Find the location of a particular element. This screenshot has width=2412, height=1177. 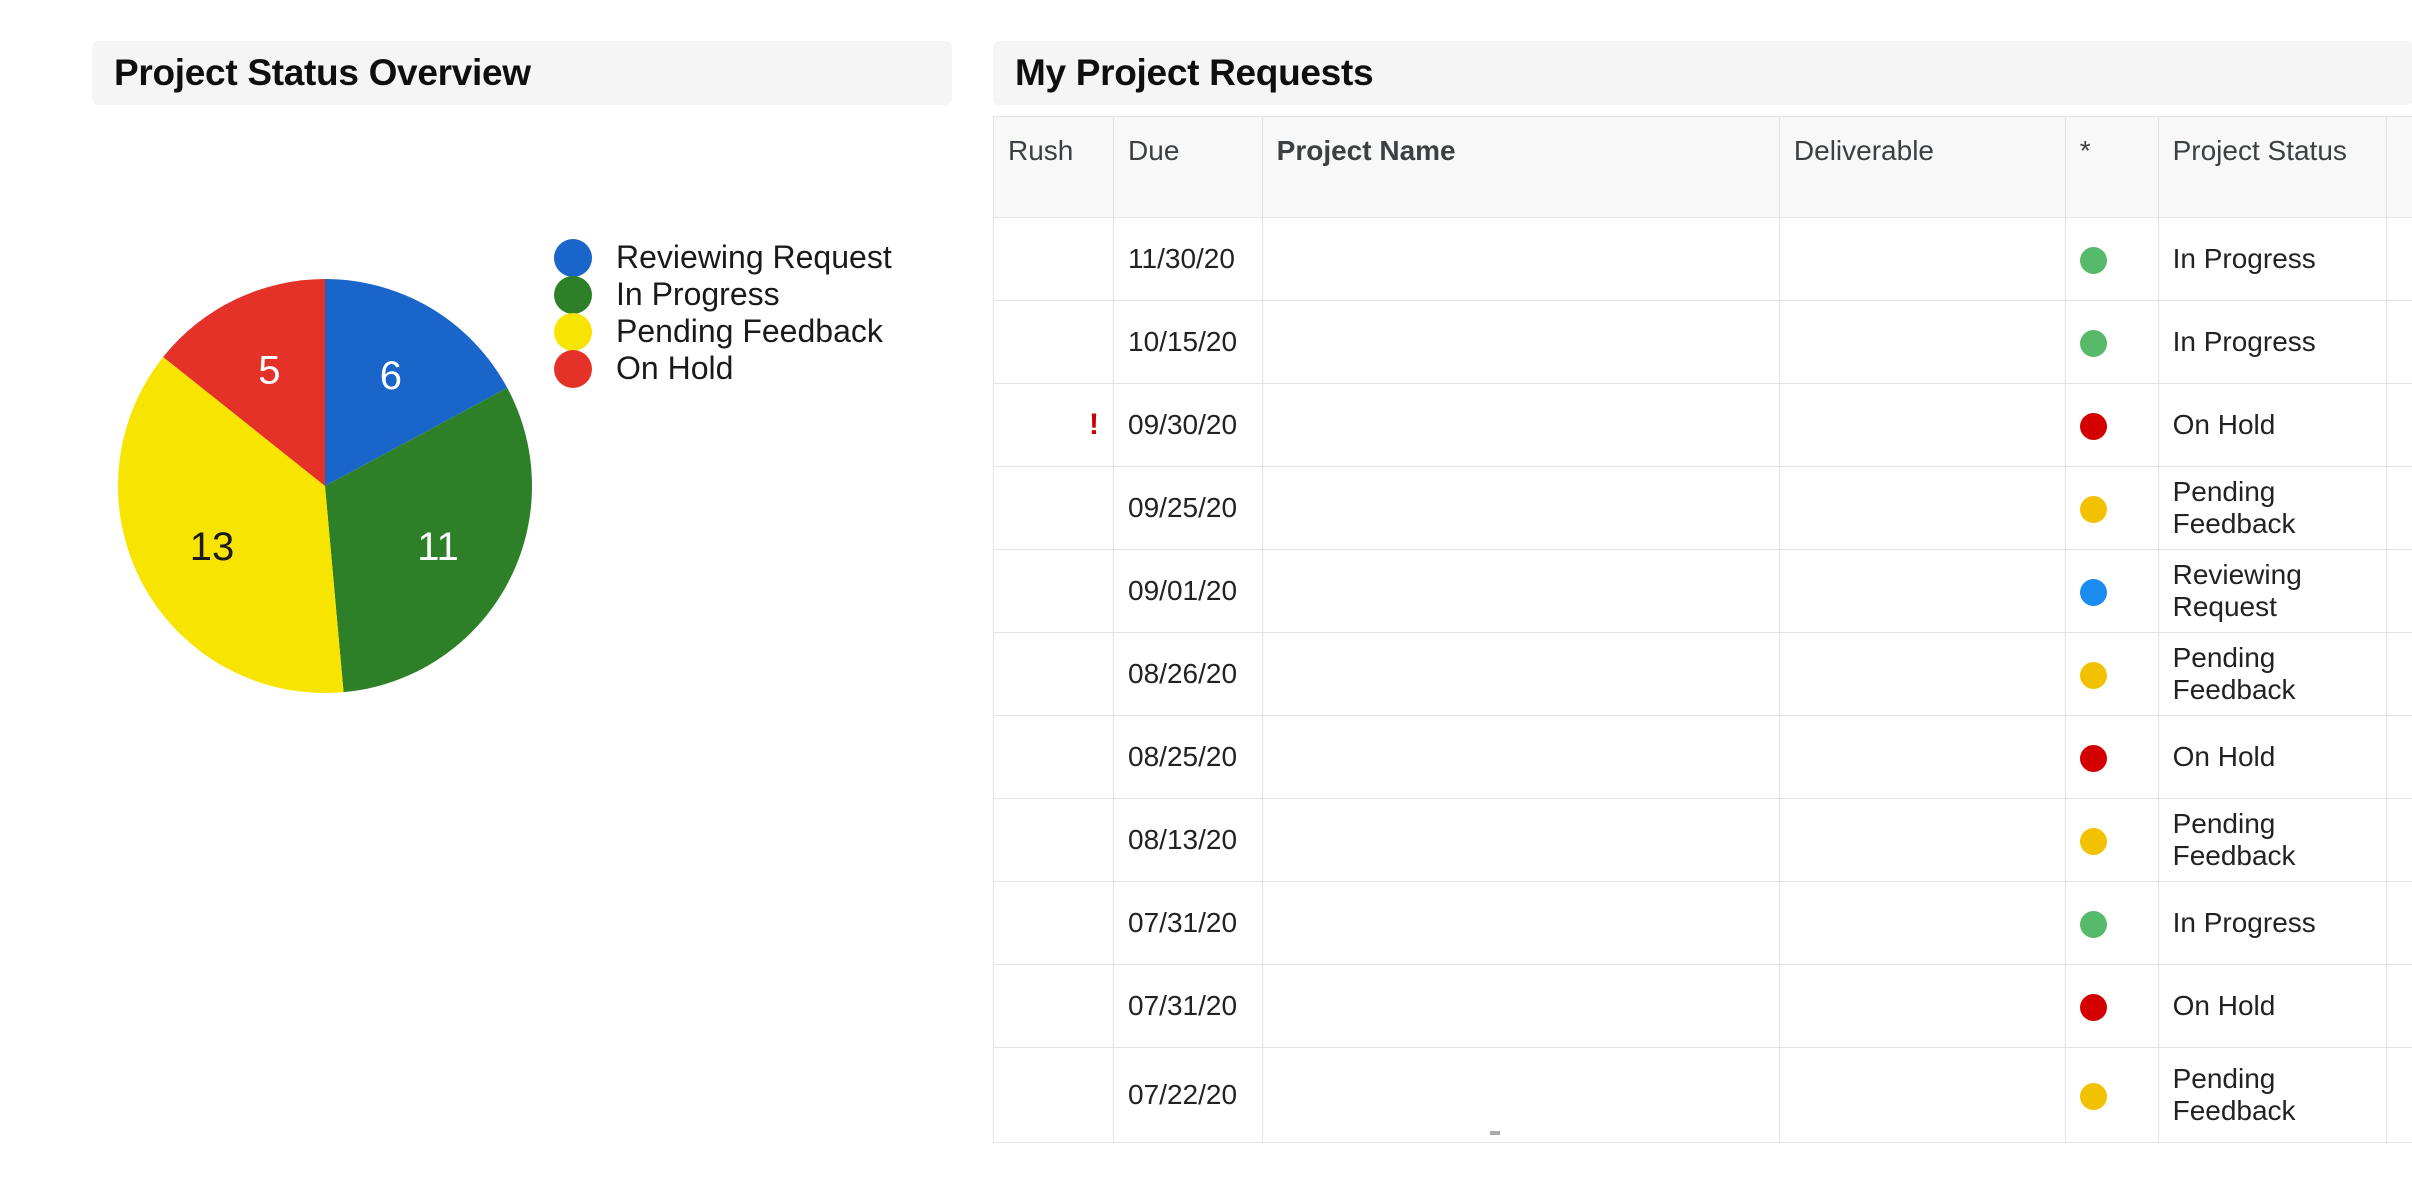

legend-item: Pending Feedback is located at coordinates (723, 331).